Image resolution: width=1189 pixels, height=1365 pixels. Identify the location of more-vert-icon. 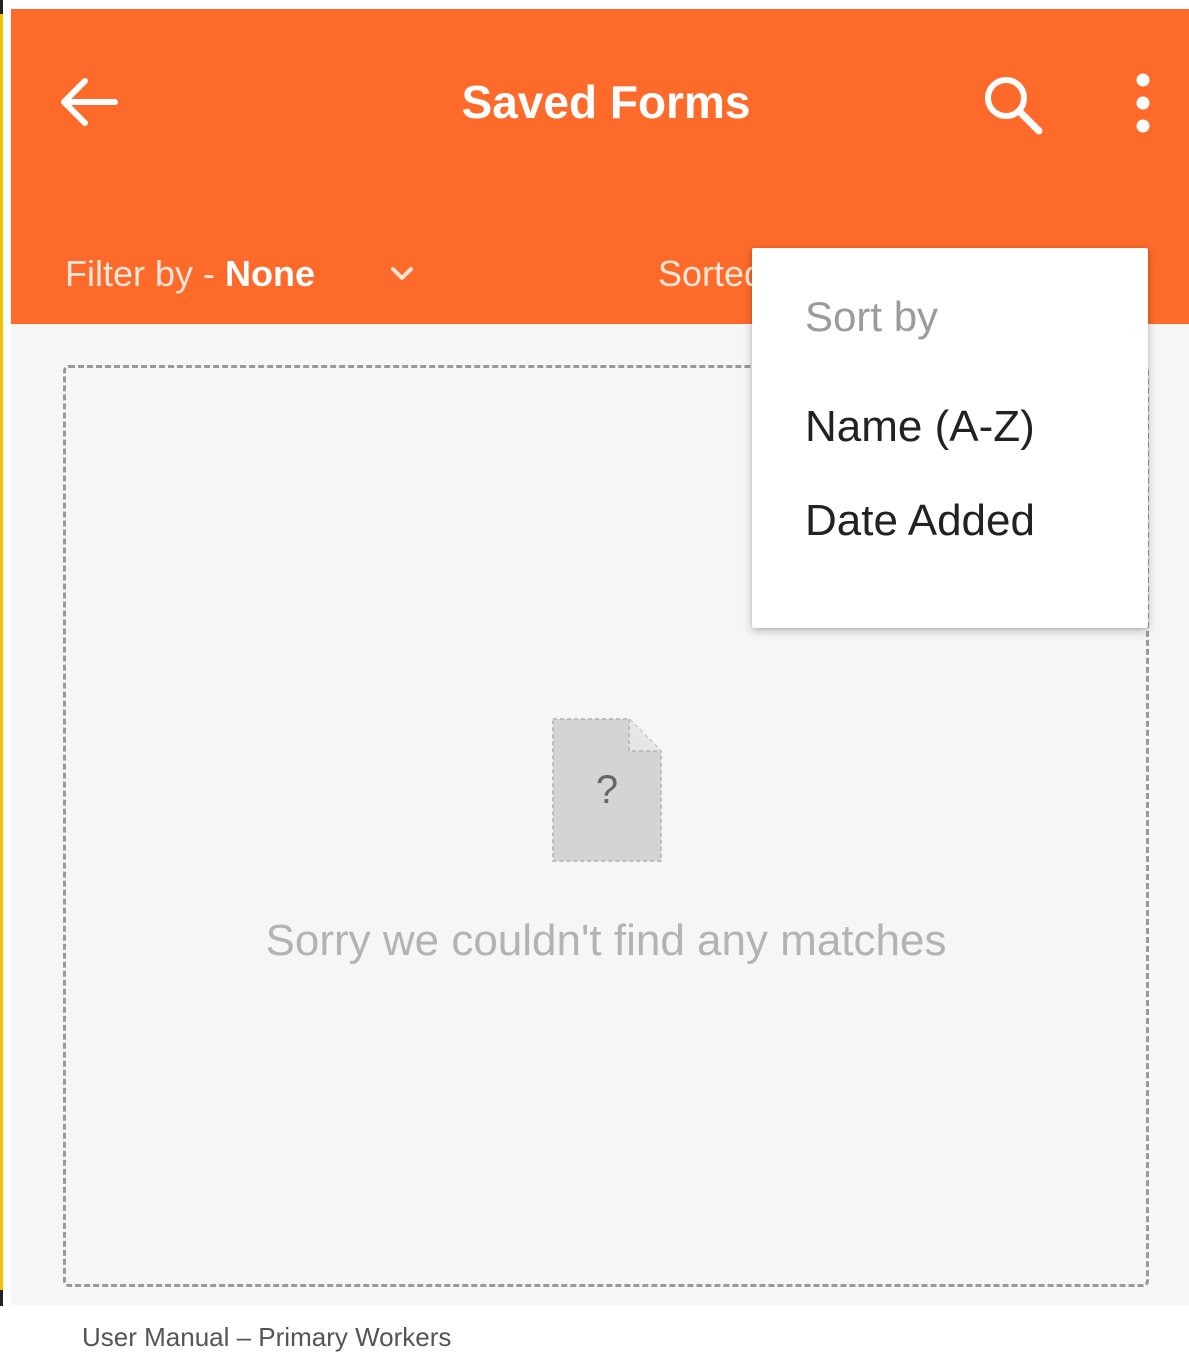
(1143, 103).